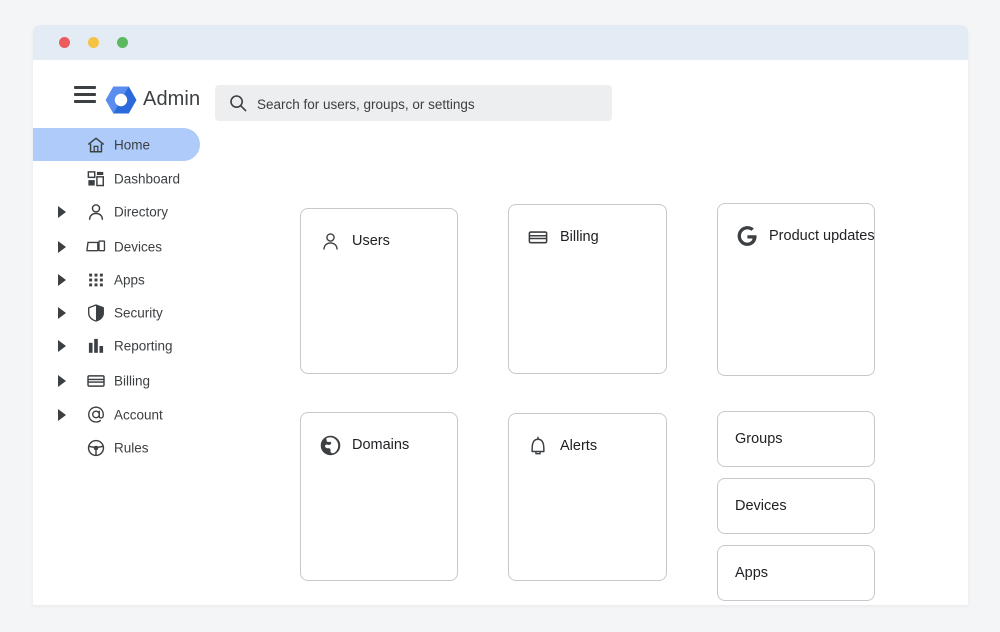 Image resolution: width=1000 pixels, height=632 pixels. I want to click on card-title: Domains, so click(381, 445).